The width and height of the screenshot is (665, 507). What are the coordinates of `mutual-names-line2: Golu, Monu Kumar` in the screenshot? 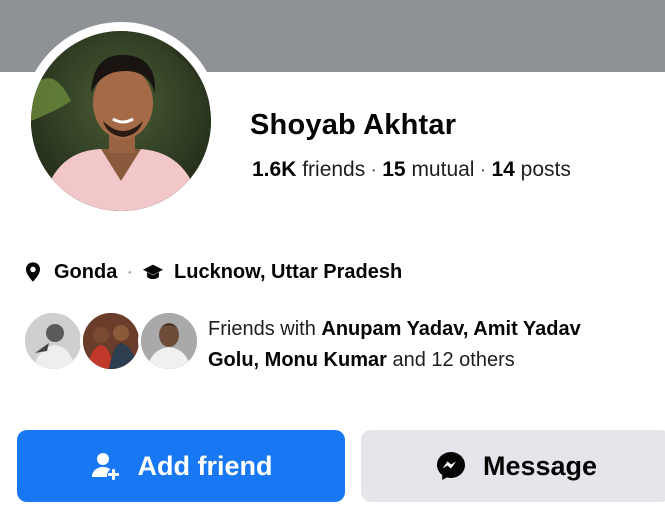 It's located at (297, 360).